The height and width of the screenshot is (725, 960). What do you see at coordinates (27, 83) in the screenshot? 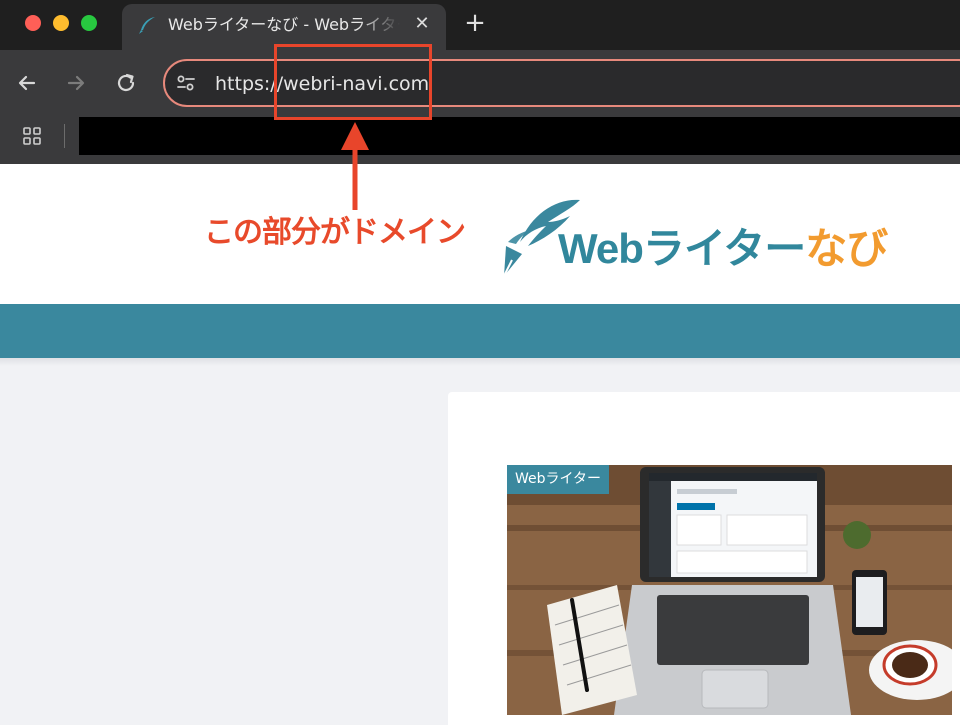
I see `arrow-left-icon` at bounding box center [27, 83].